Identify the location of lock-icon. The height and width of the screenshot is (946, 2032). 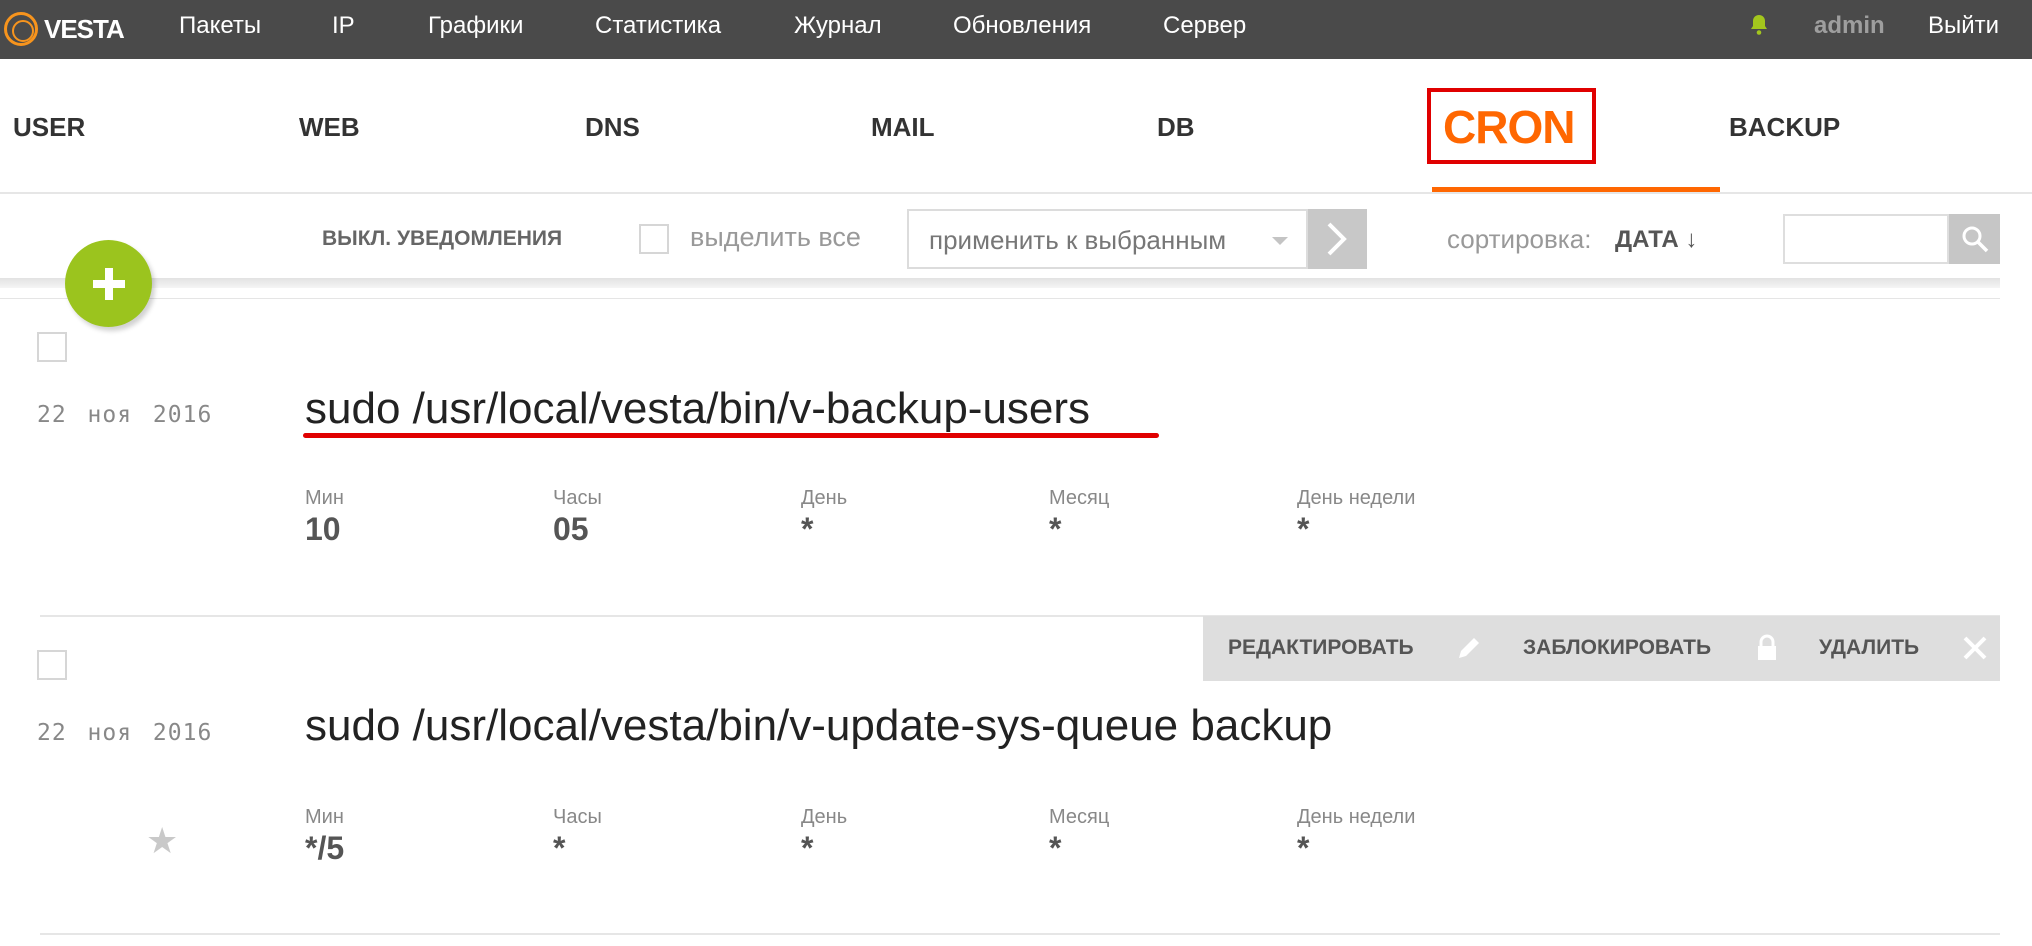
(1767, 648).